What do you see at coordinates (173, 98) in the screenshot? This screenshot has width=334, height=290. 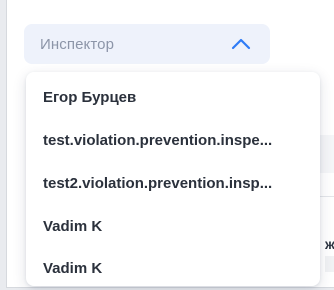 I see `dropdown-option: Егор Бурцев` at bounding box center [173, 98].